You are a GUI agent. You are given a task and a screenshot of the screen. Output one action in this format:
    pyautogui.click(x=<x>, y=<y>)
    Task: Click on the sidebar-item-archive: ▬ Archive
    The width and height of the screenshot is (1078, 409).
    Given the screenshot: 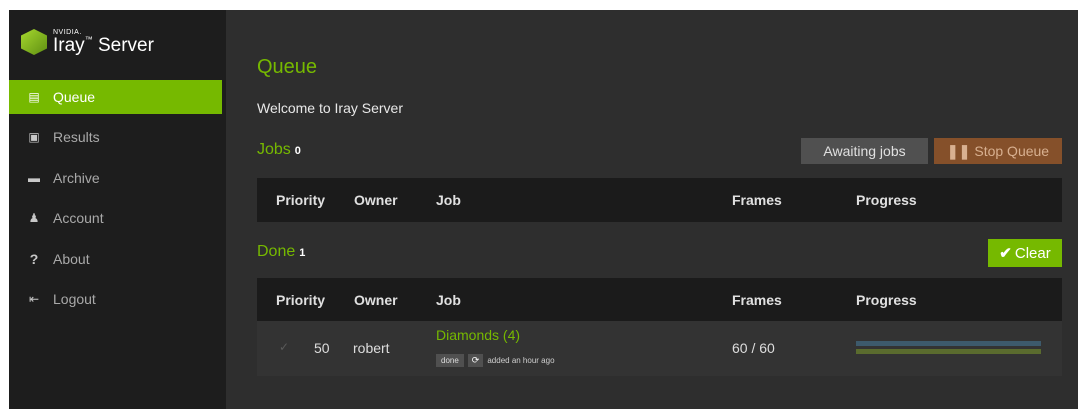 What is the action you would take?
    pyautogui.click(x=115, y=178)
    